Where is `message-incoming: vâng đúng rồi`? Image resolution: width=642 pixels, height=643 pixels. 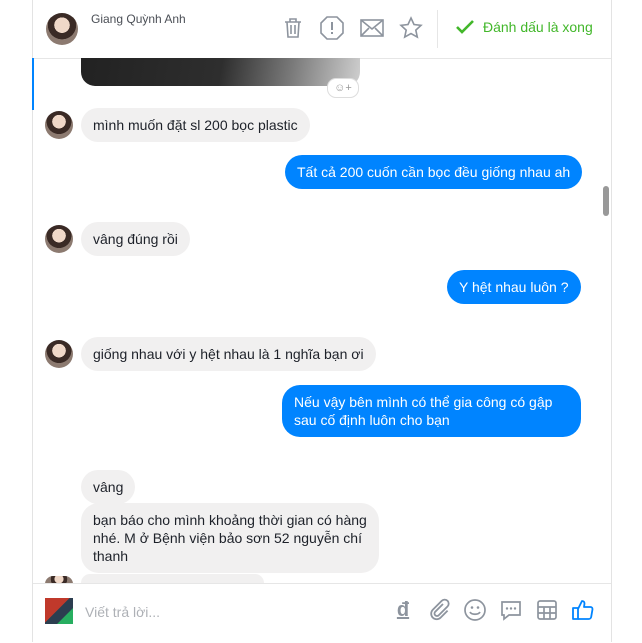 message-incoming: vâng đúng rồi is located at coordinates (135, 239).